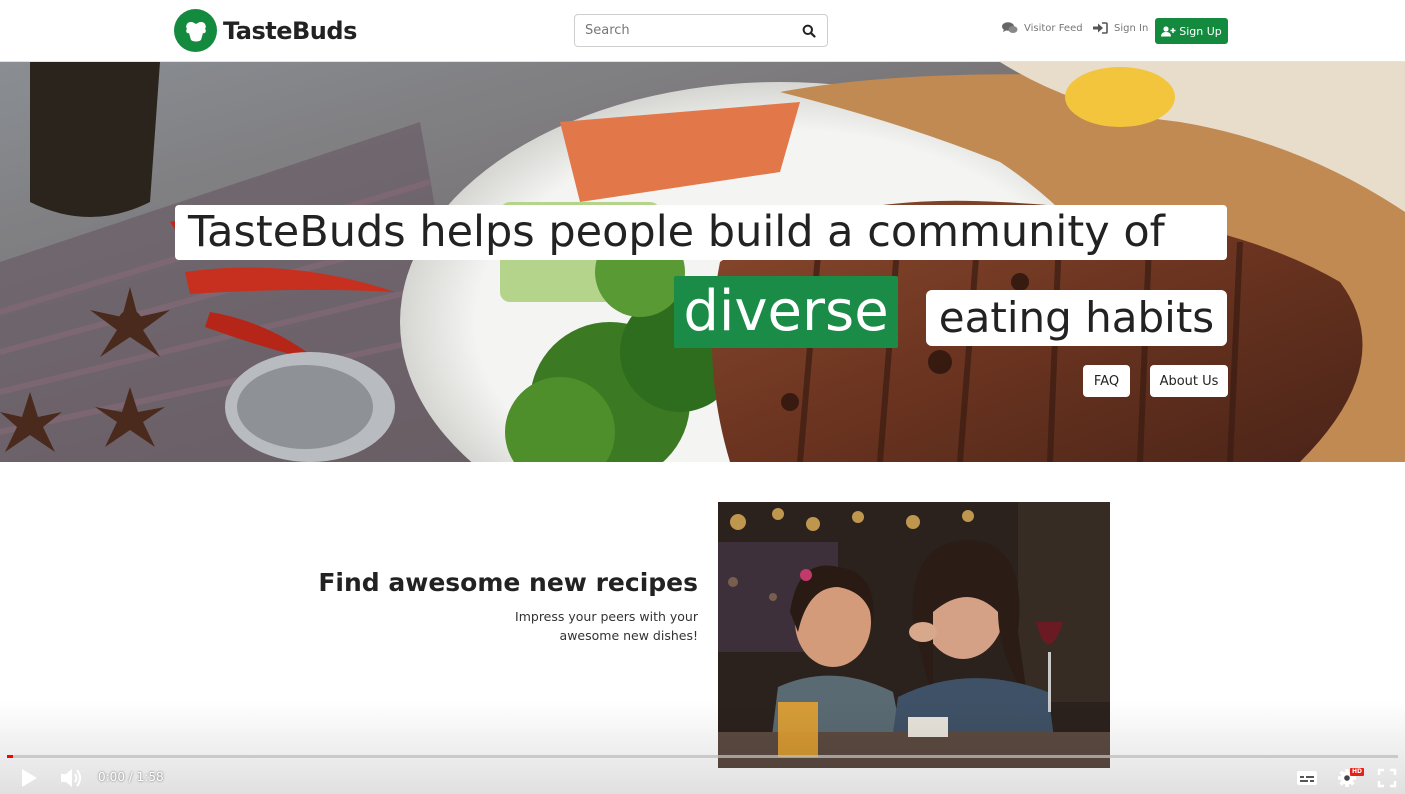 This screenshot has width=1405, height=794. I want to click on hero-headline-highlight: diverse, so click(786, 312).